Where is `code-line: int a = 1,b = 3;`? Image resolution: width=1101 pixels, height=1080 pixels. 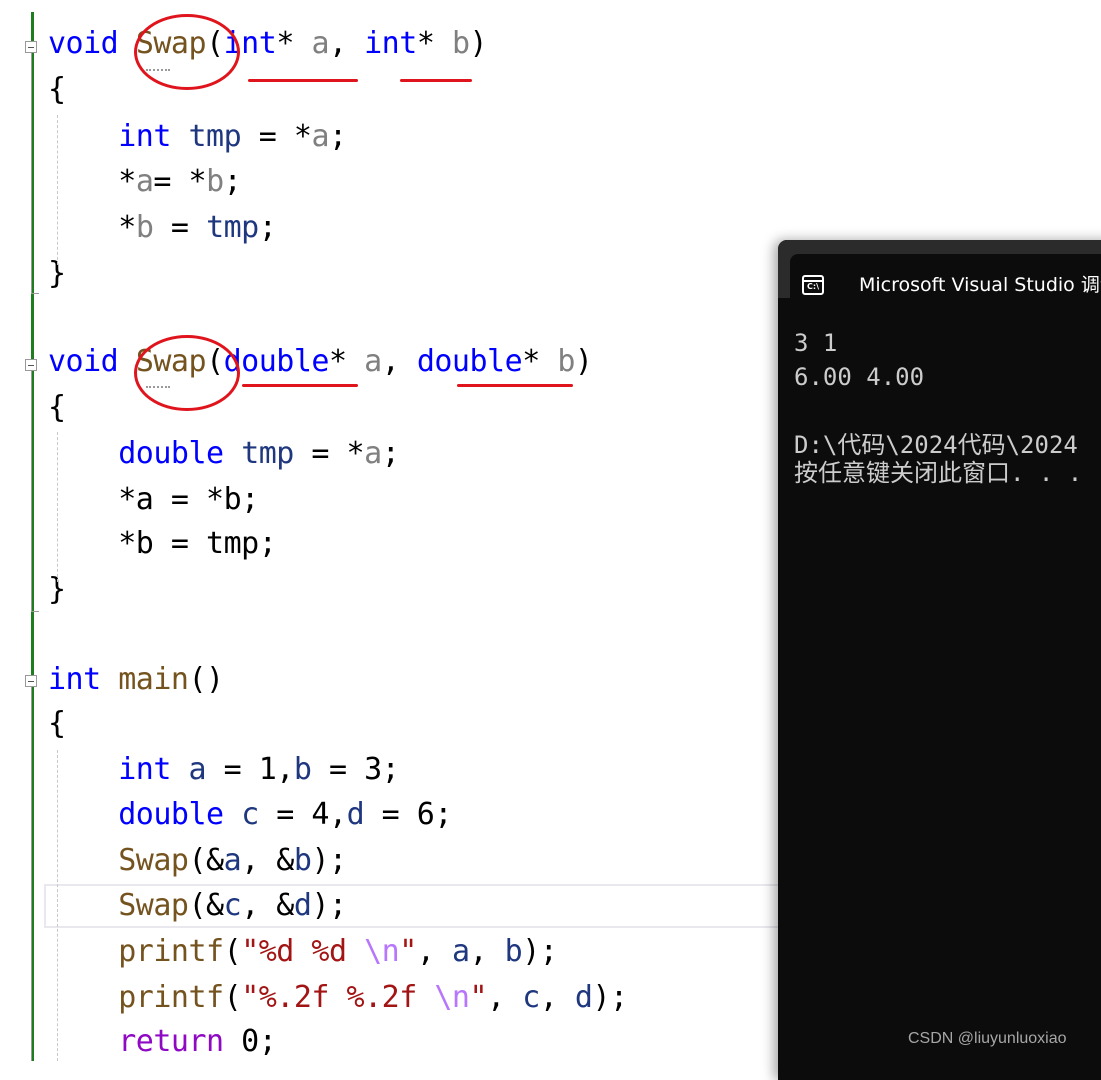
code-line: int a = 1,b = 3; is located at coordinates (223, 770).